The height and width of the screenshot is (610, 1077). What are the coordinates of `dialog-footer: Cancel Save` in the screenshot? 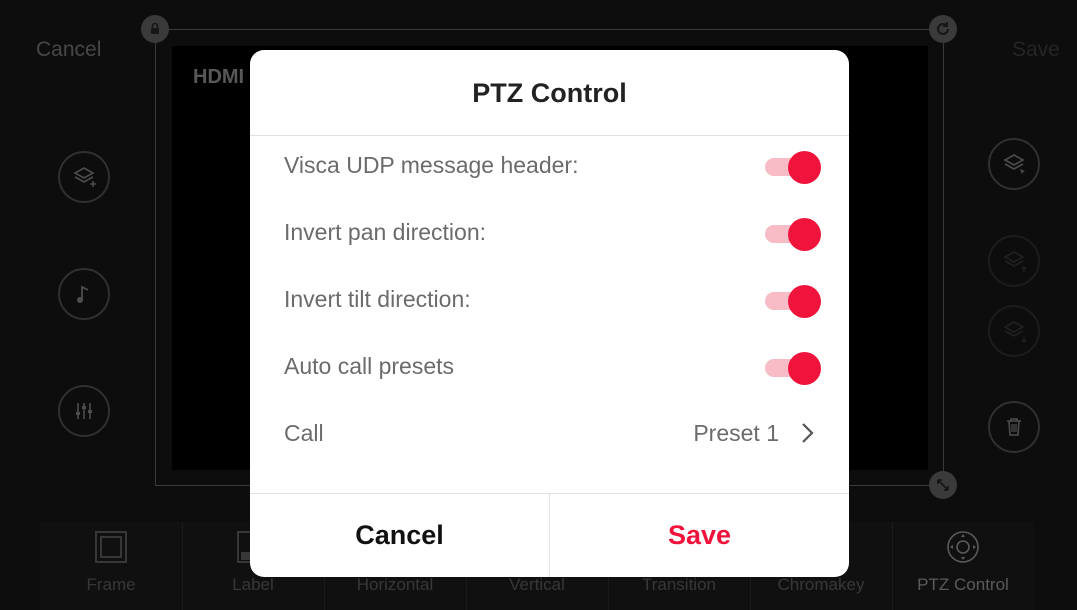 It's located at (549, 535).